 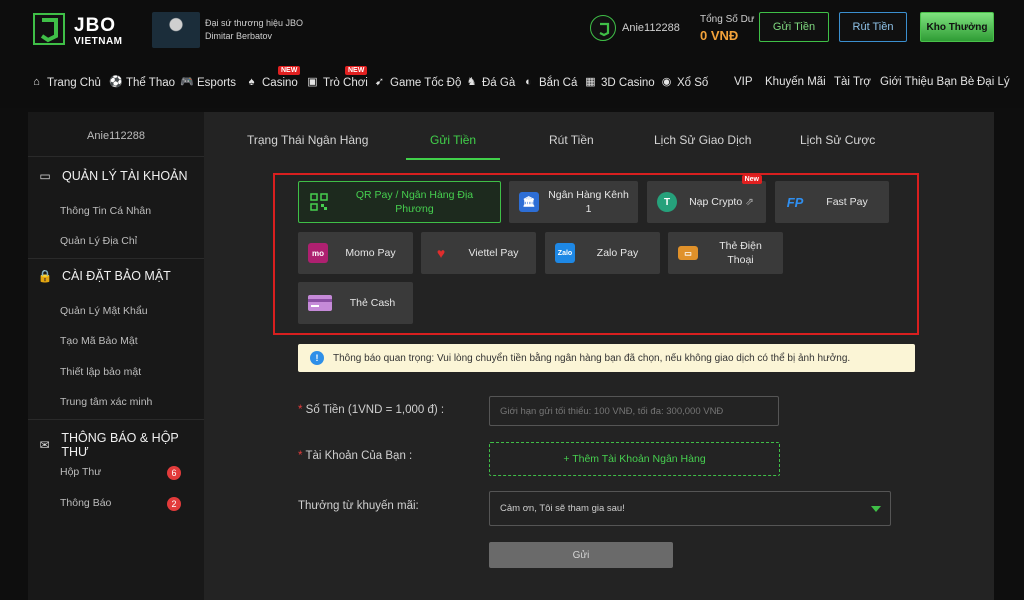 What do you see at coordinates (358, 506) in the screenshot?
I see `promo-label: Thưởng từ khuyến mãi:` at bounding box center [358, 506].